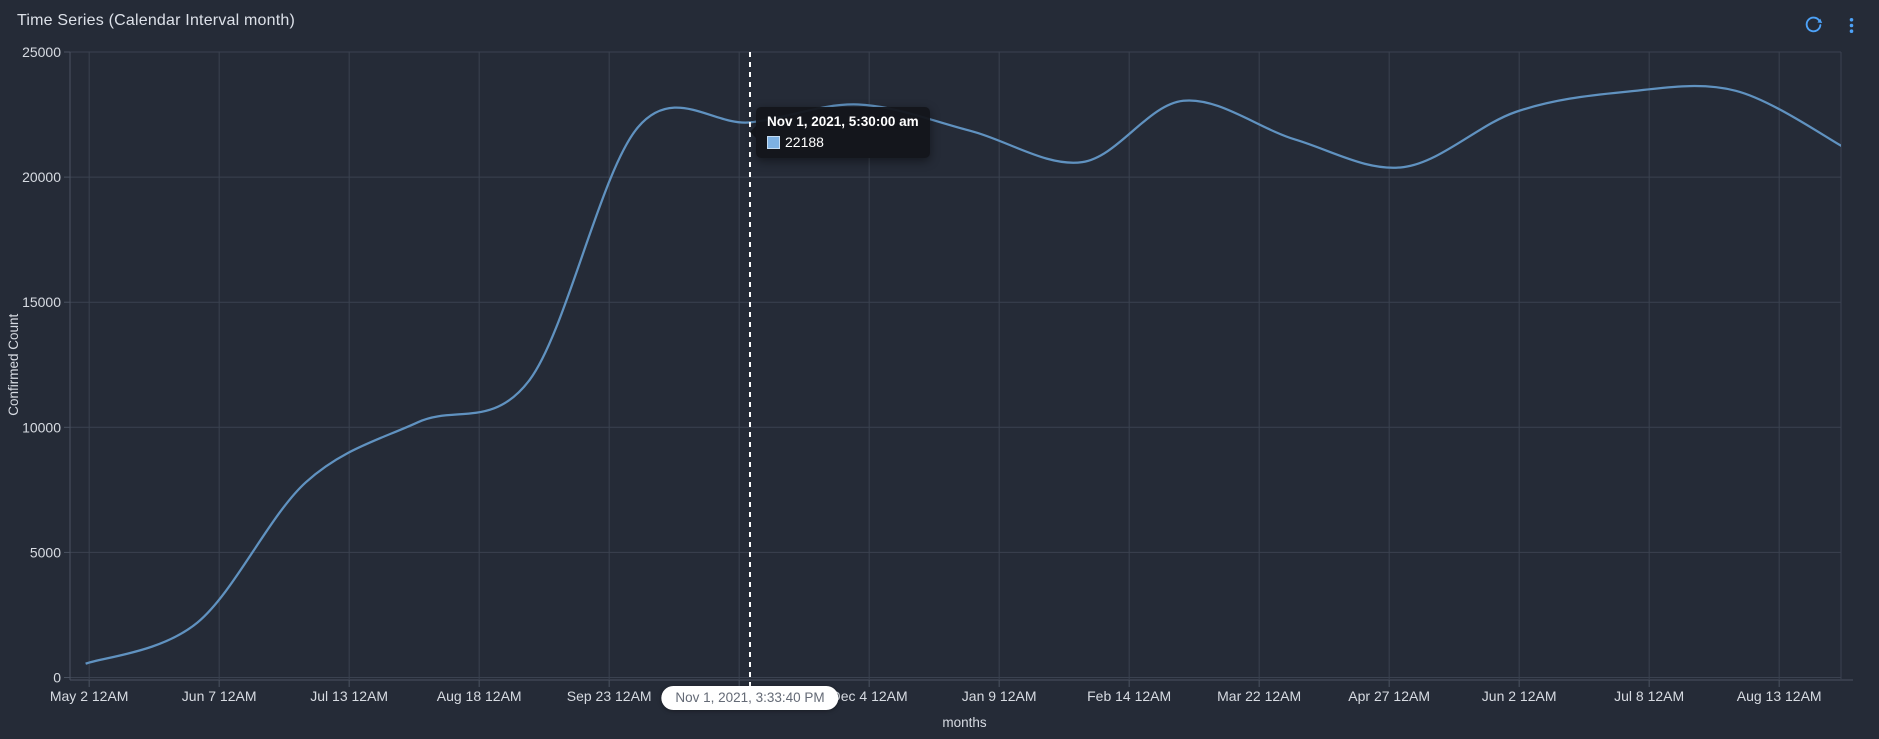 This screenshot has height=739, width=1879. Describe the element at coordinates (89, 696) in the screenshot. I see `x-tick-label: May 2 12AM` at that location.